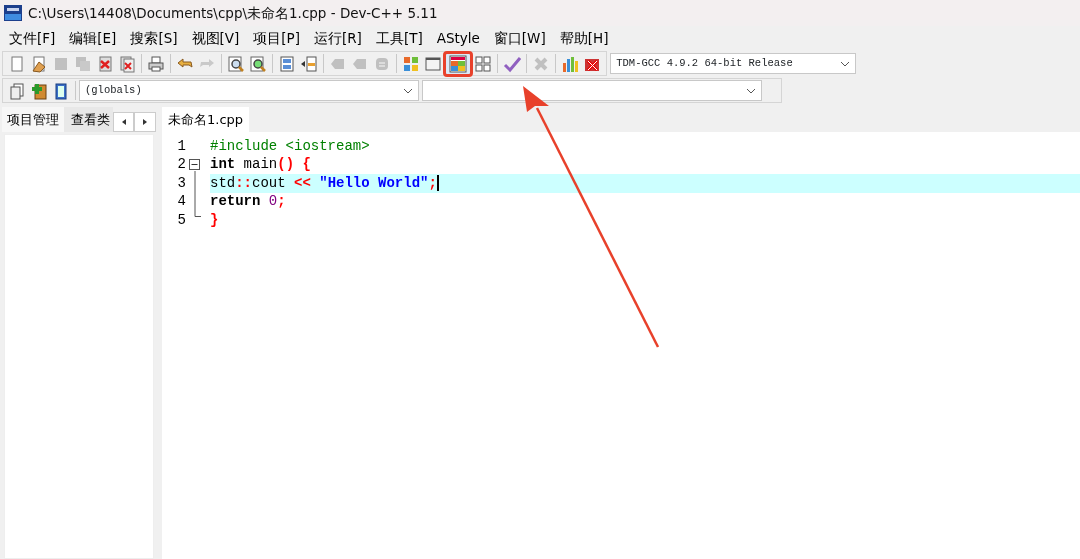  What do you see at coordinates (248, 202) in the screenshot?
I see `code-line: return 0;` at bounding box center [248, 202].